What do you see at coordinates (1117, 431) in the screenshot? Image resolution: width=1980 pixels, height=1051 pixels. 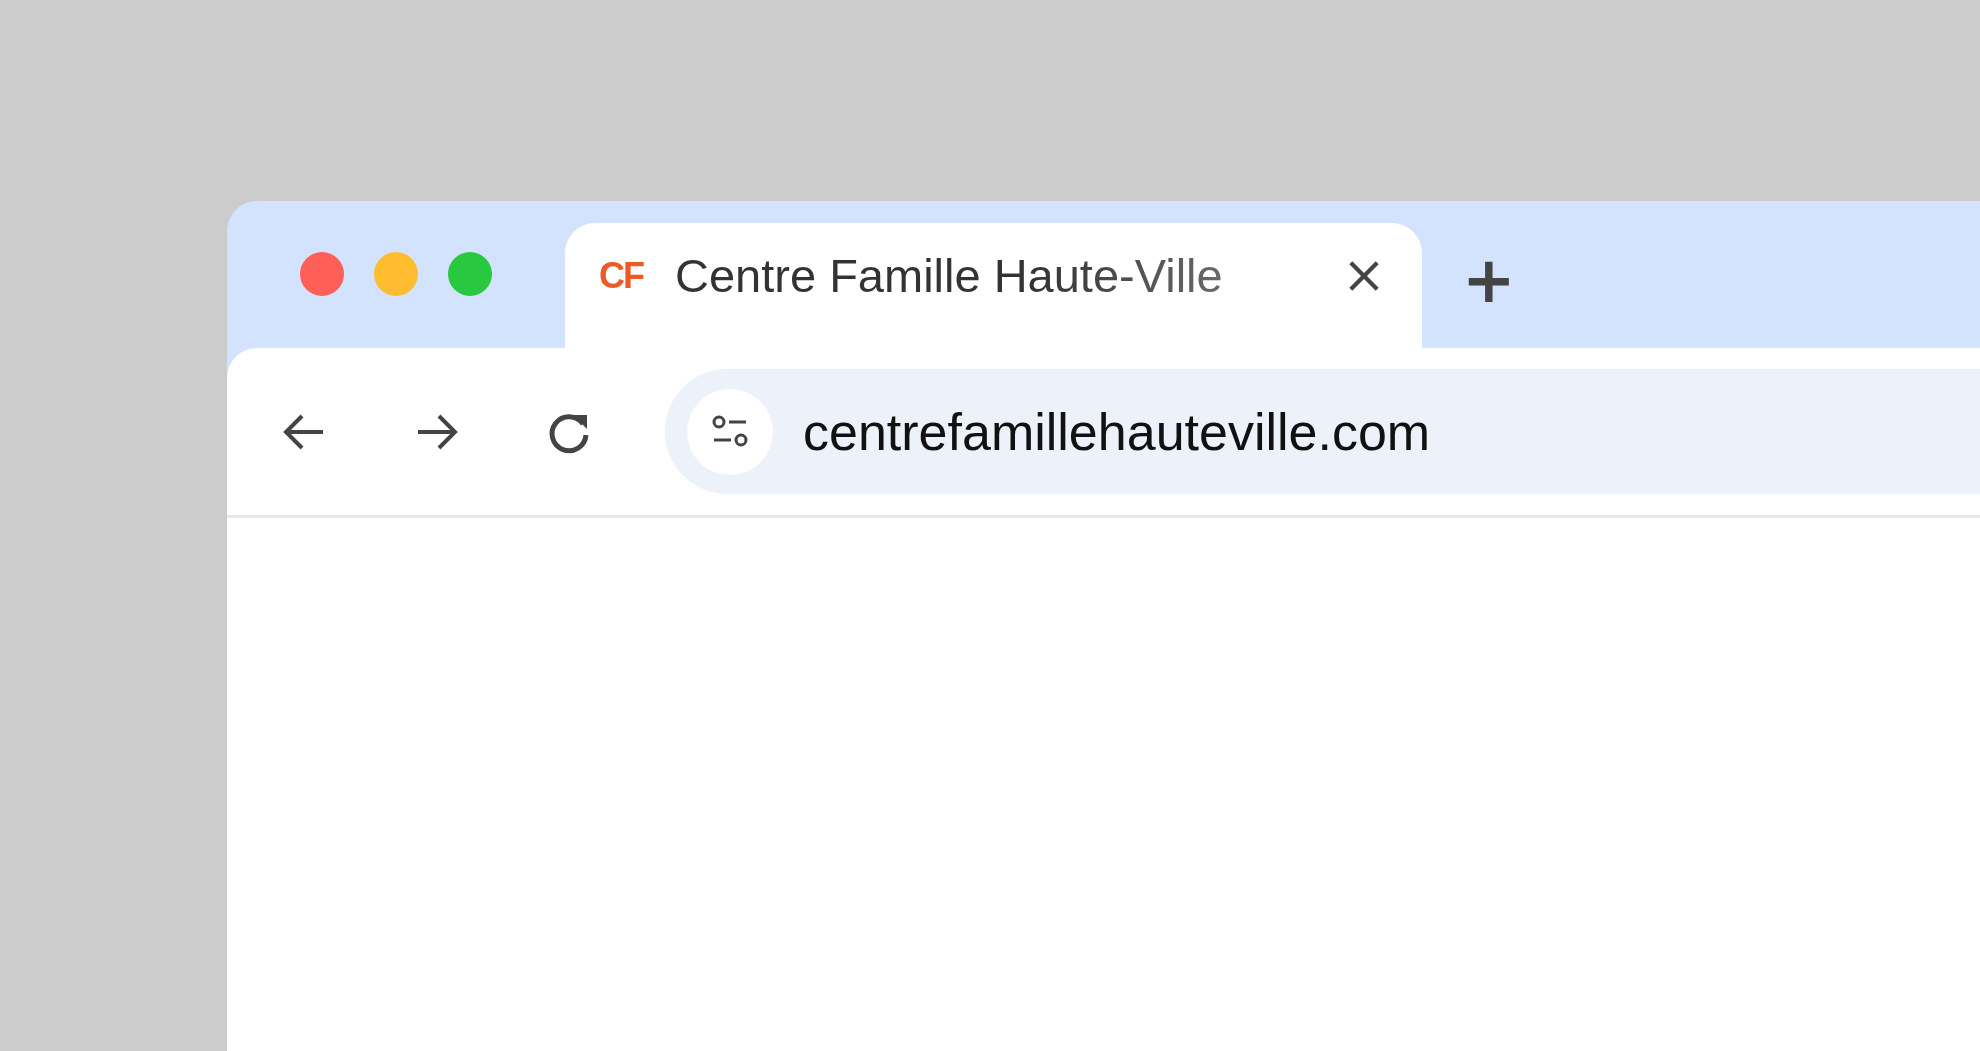 I see `url-text: centrefamillehauteville.com` at bounding box center [1117, 431].